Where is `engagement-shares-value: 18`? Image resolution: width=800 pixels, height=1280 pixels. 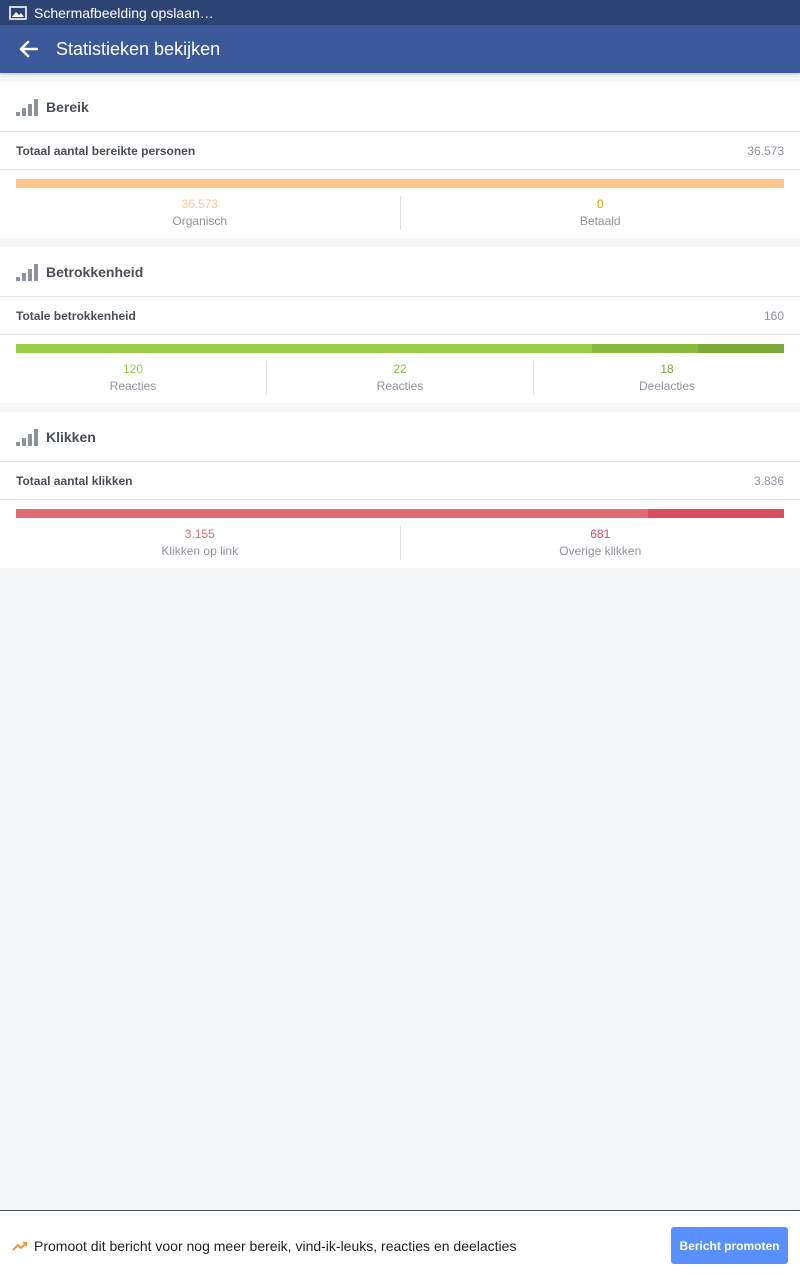 engagement-shares-value: 18 is located at coordinates (667, 369).